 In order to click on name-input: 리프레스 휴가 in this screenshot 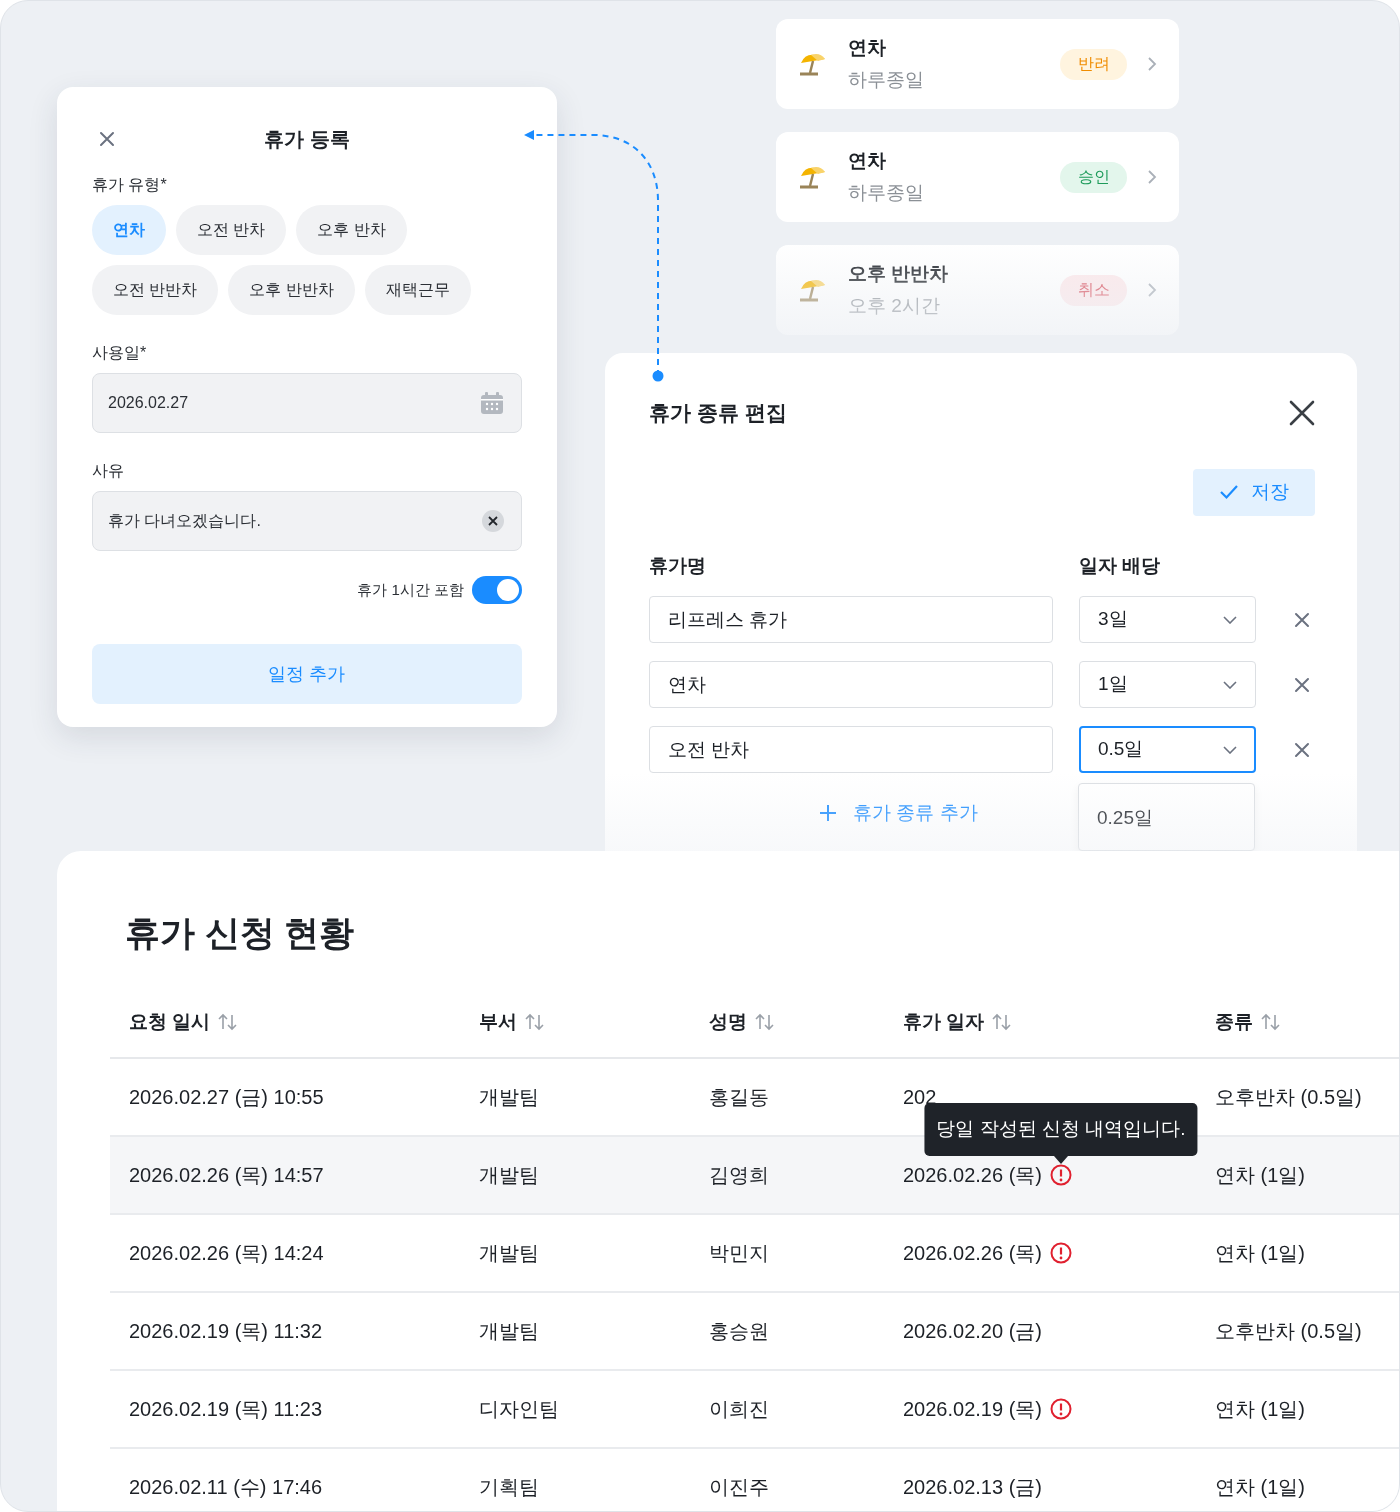, I will do `click(851, 619)`.